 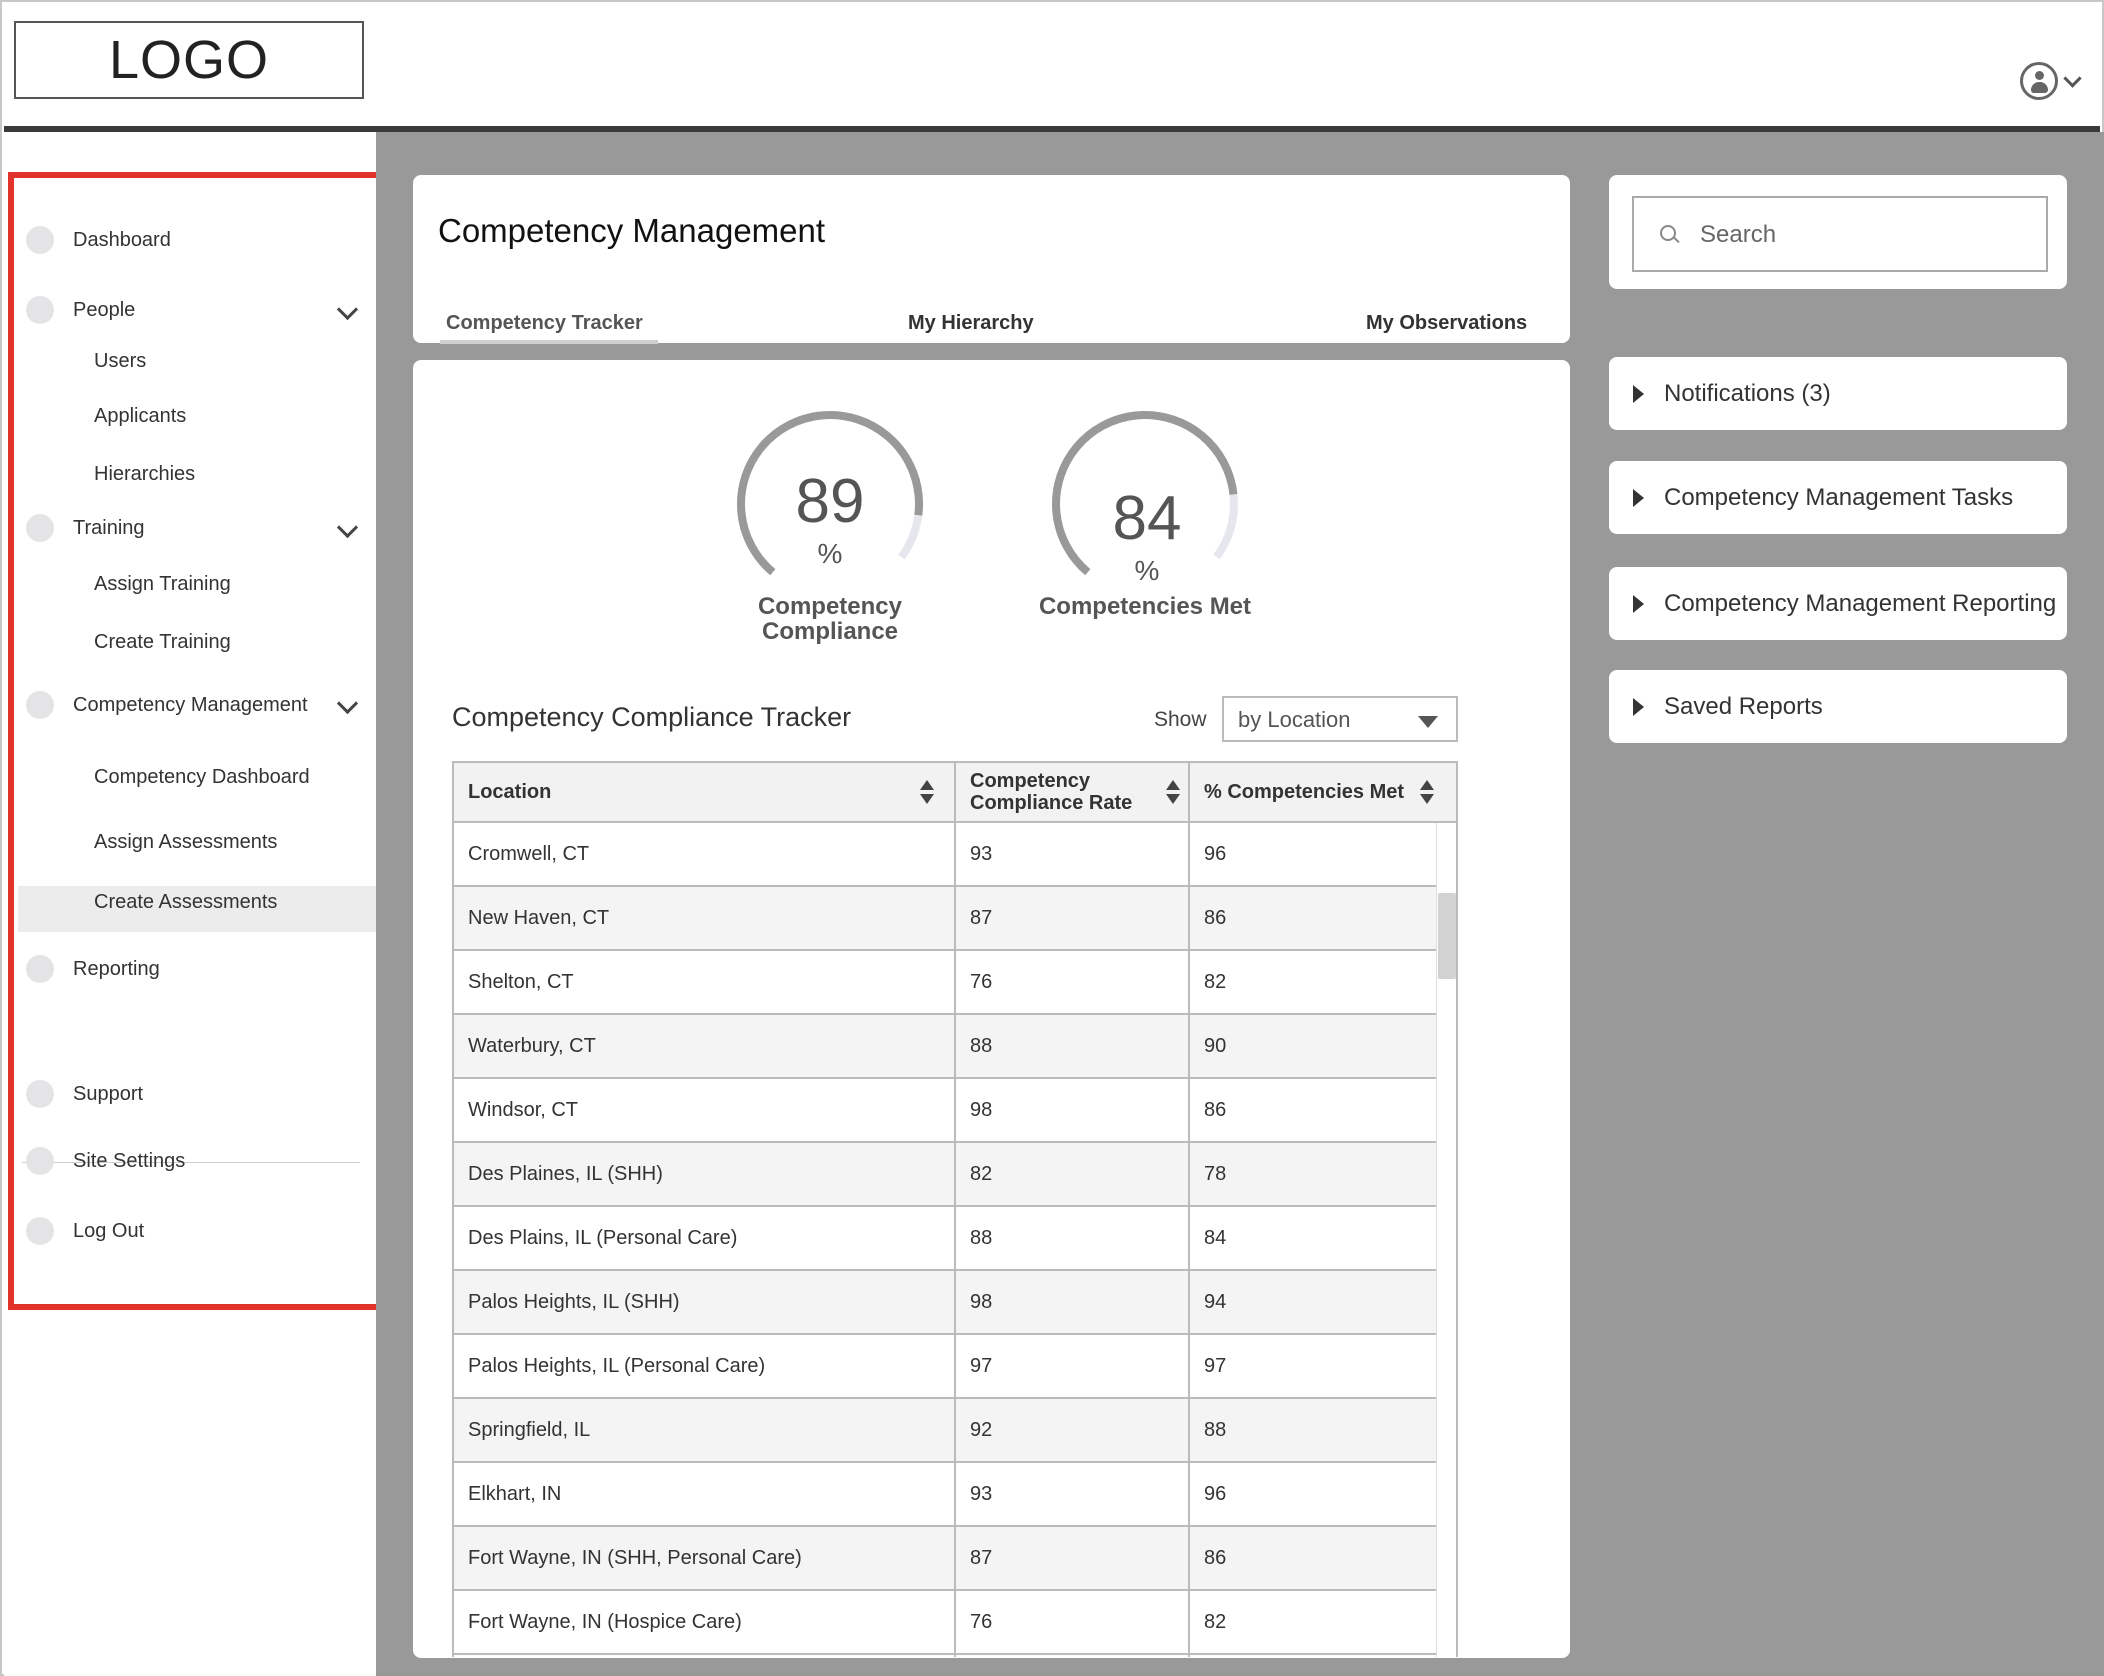 I want to click on table-row: Des Plaines, IL (SHH) 82 78, so click(x=945, y=1175).